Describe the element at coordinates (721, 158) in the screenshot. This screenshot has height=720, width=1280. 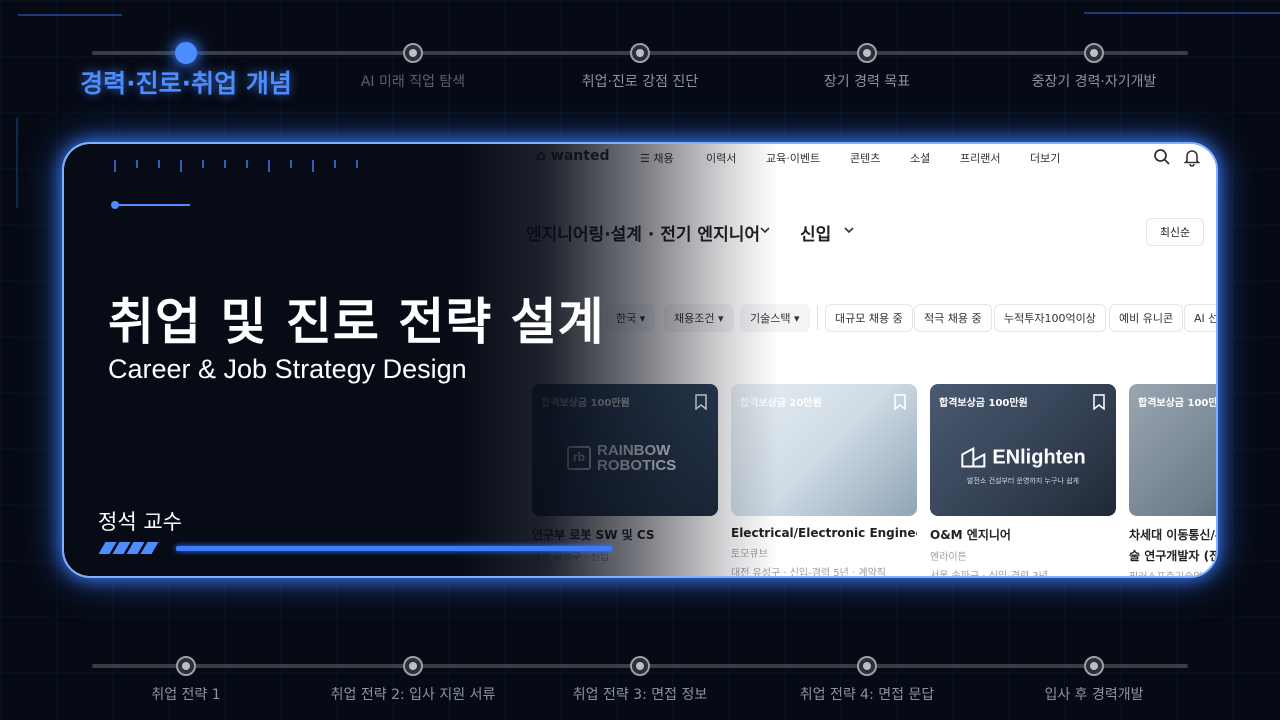
I see `nav-item-resume: 이력서` at that location.